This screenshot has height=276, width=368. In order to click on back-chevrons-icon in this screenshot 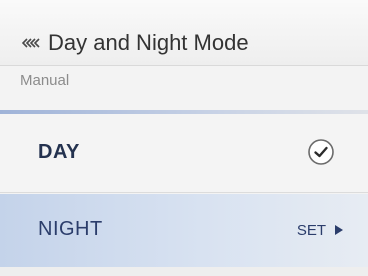, I will do `click(32, 43)`.